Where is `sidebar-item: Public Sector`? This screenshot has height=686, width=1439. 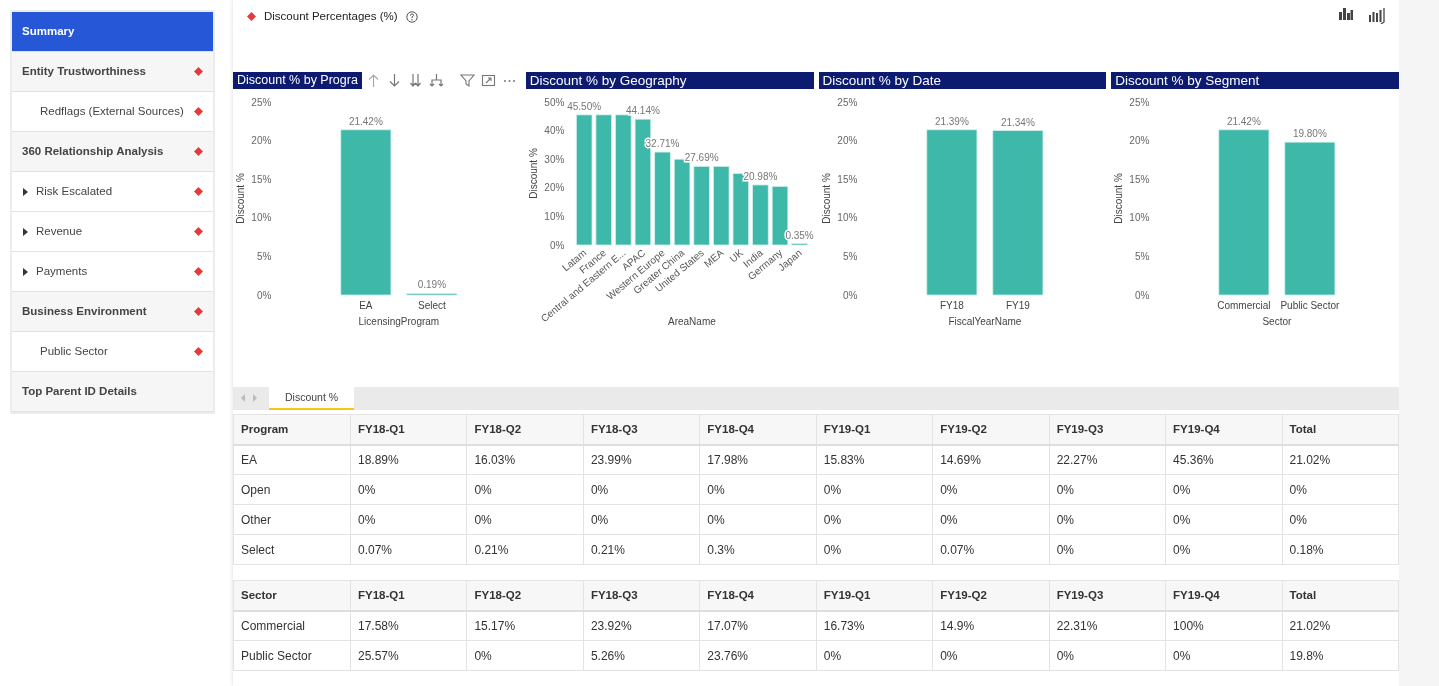
sidebar-item: Public Sector is located at coordinates (112, 352).